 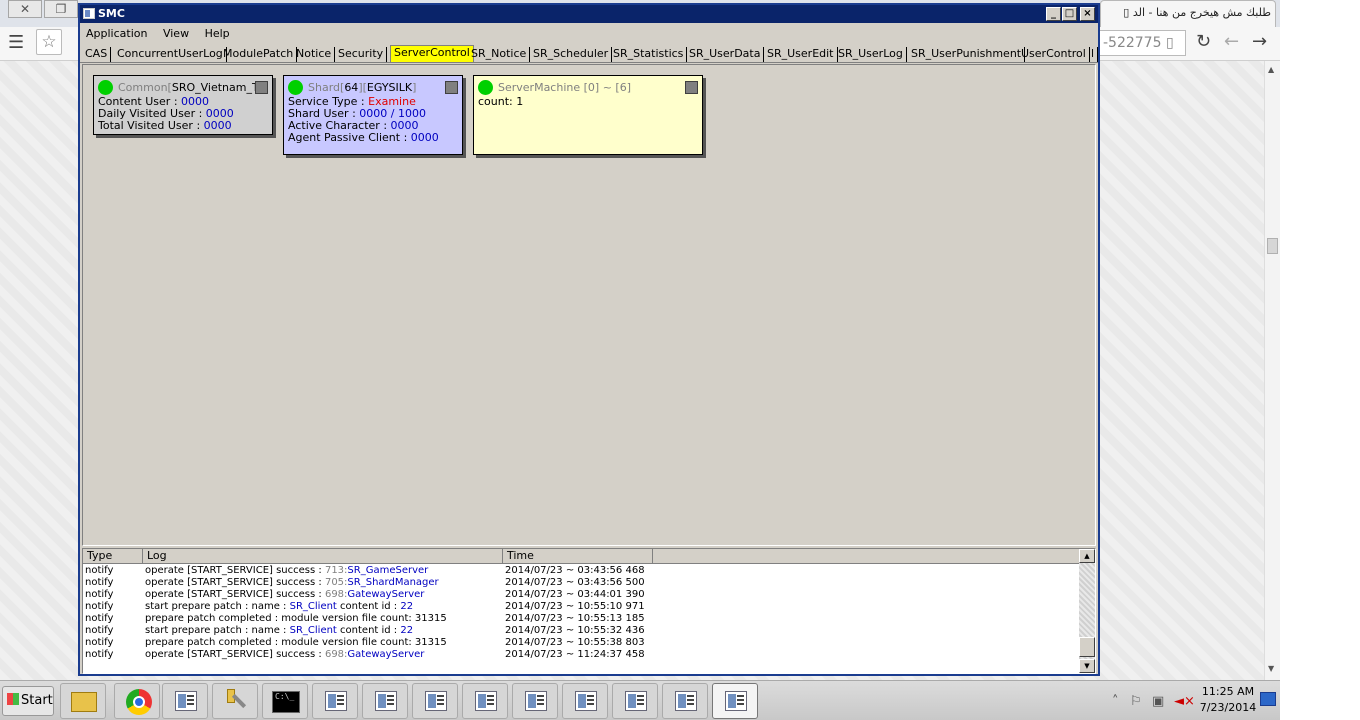 What do you see at coordinates (217, 33) in the screenshot?
I see `menu-help: Help` at bounding box center [217, 33].